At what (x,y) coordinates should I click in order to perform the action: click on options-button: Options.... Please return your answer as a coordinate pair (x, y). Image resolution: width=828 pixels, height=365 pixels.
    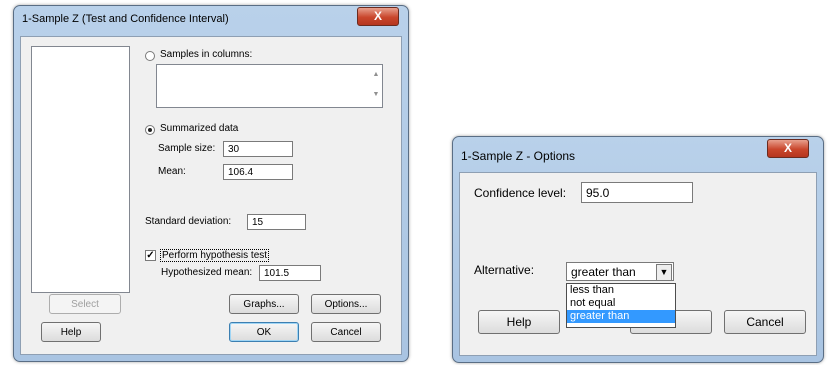
    Looking at the image, I should click on (346, 304).